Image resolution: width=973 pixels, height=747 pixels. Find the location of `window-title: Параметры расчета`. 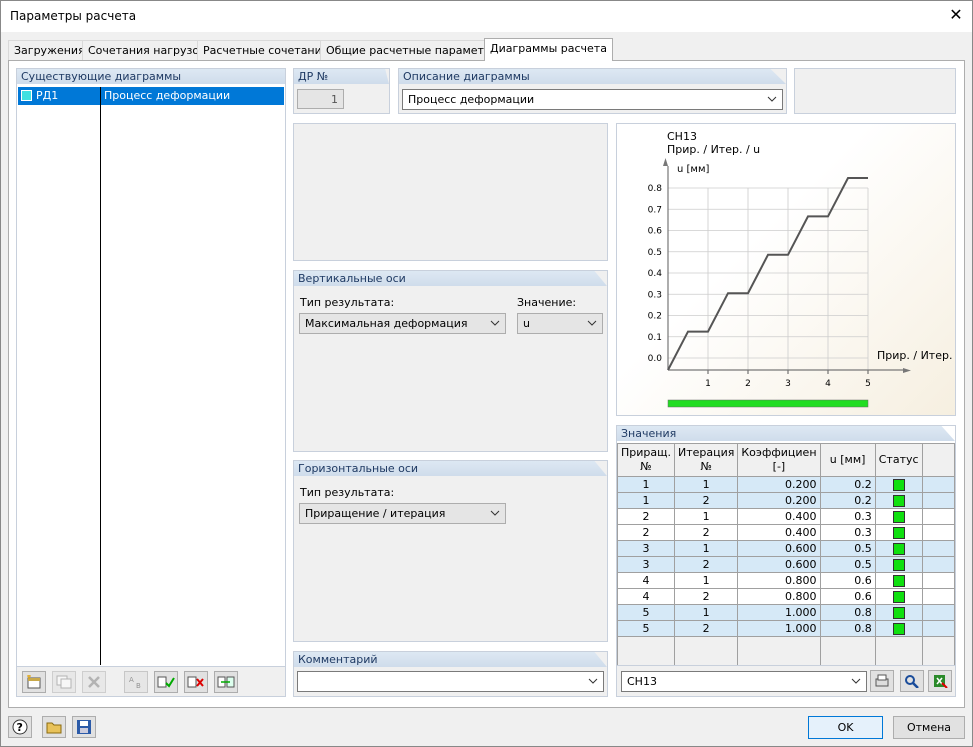

window-title: Параметры расчета is located at coordinates (73, 16).